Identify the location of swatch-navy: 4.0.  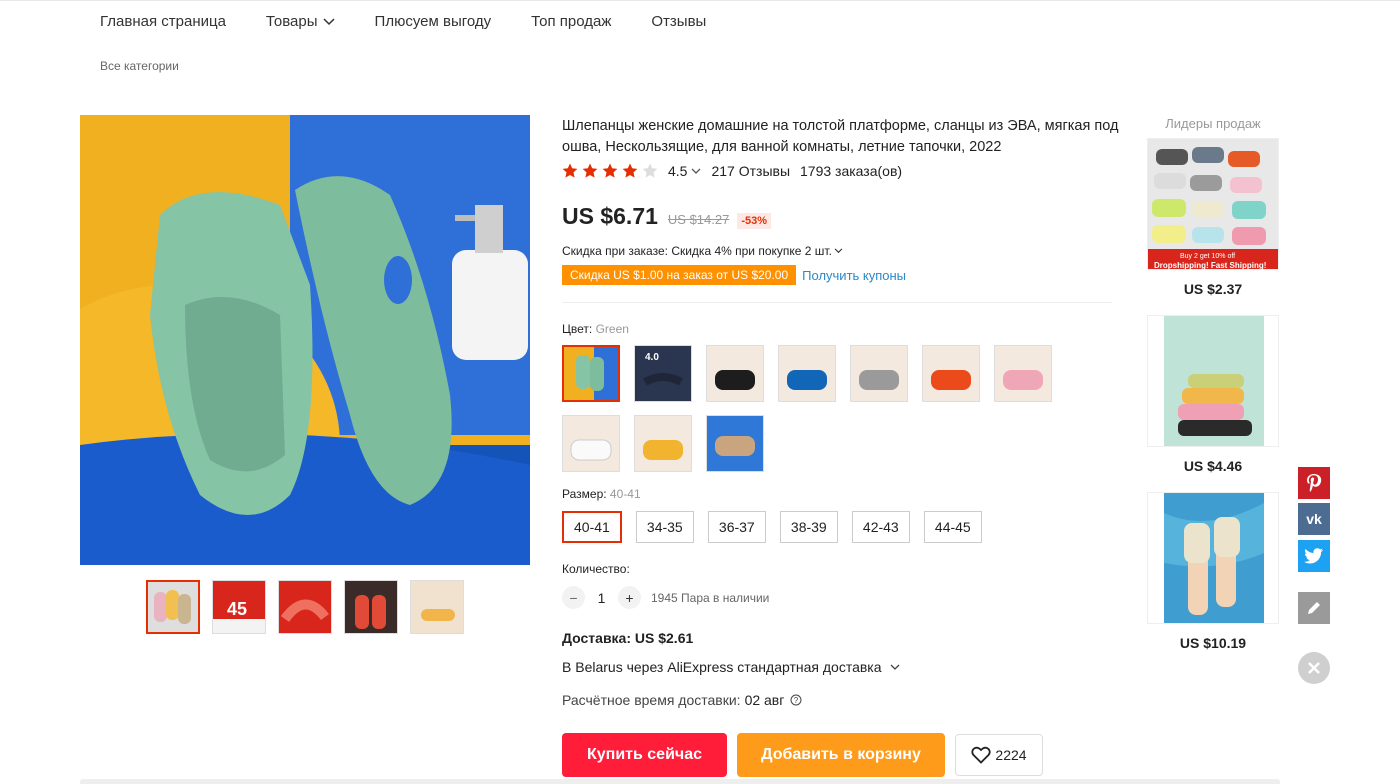
(663, 373).